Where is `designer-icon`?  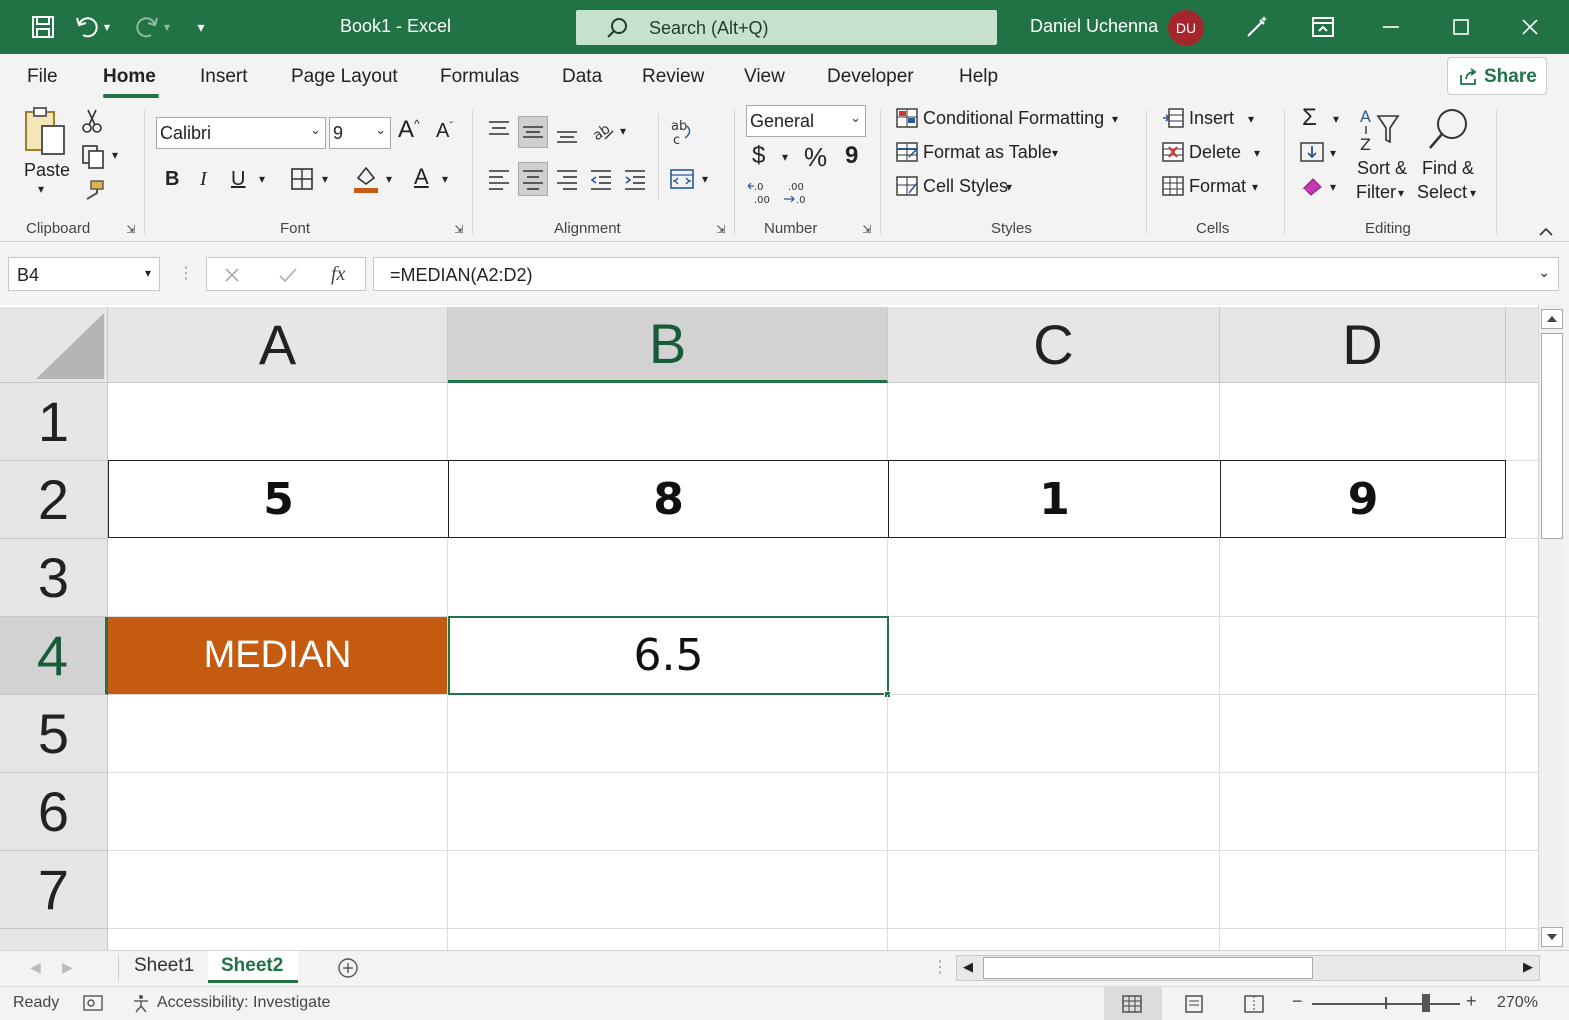 designer-icon is located at coordinates (1257, 27).